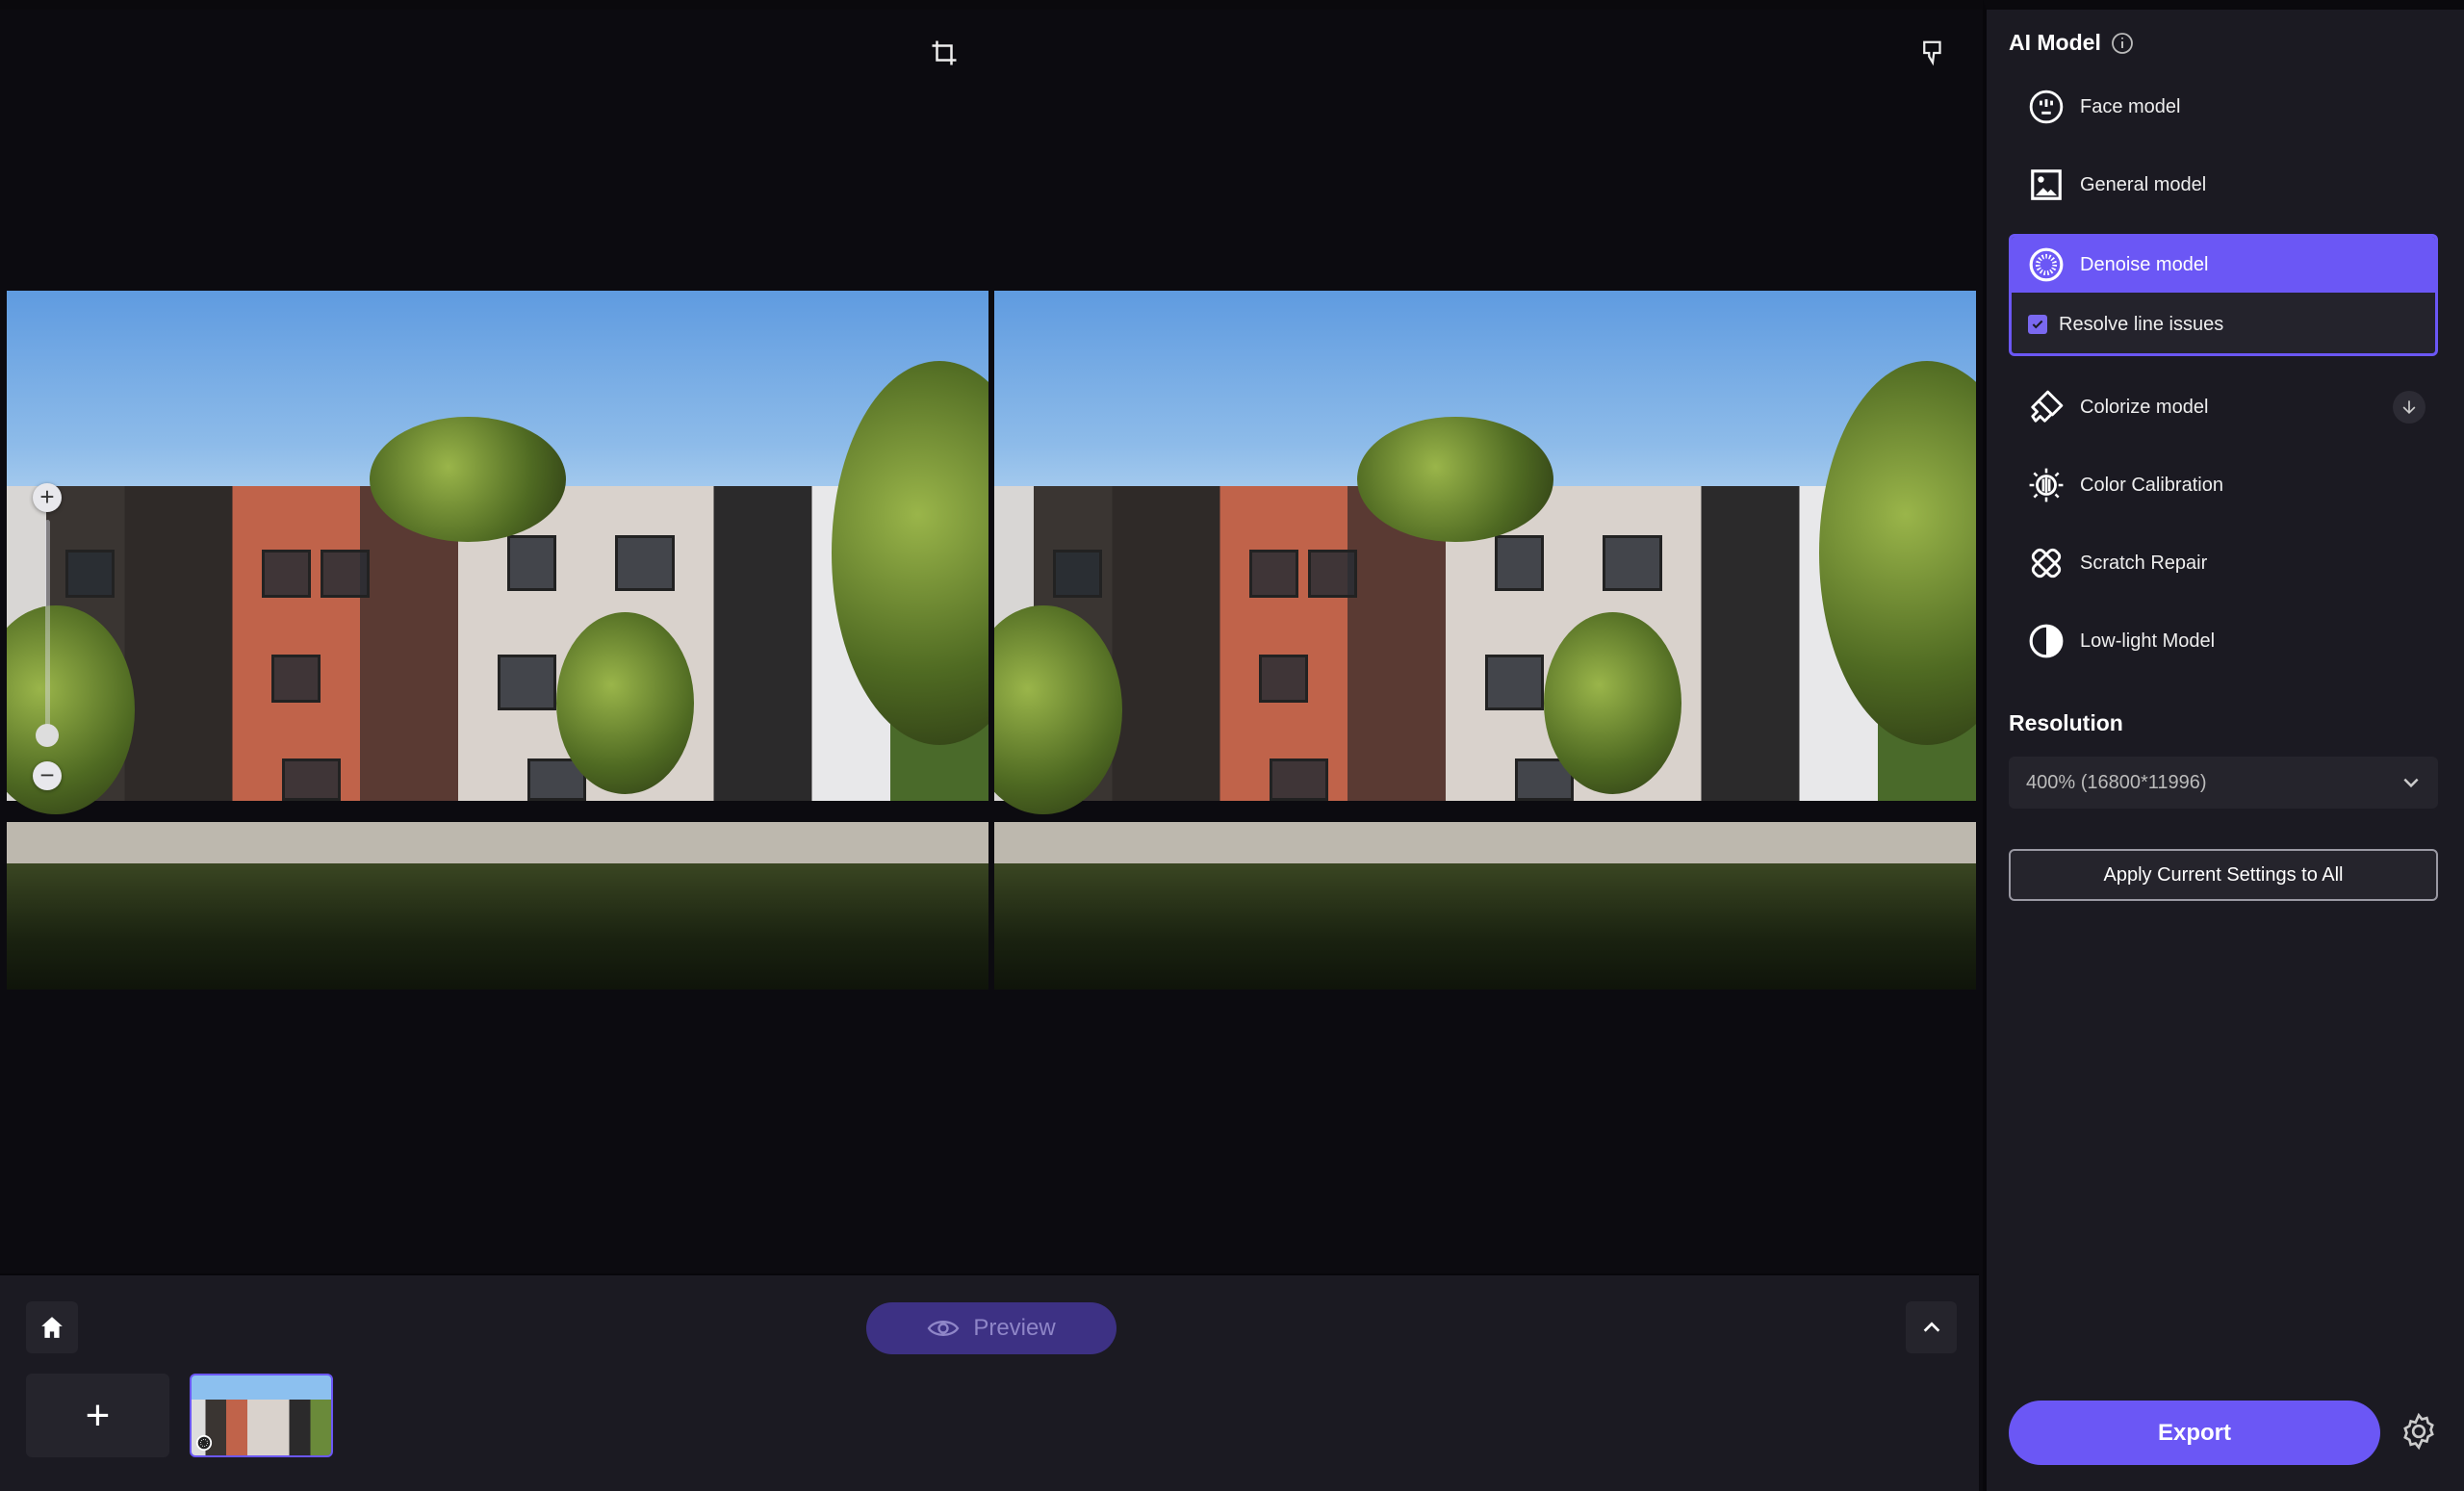 This screenshot has width=2464, height=1491. Describe the element at coordinates (2223, 875) in the screenshot. I see `apply-to-all-button: Apply Current Settings to All` at that location.